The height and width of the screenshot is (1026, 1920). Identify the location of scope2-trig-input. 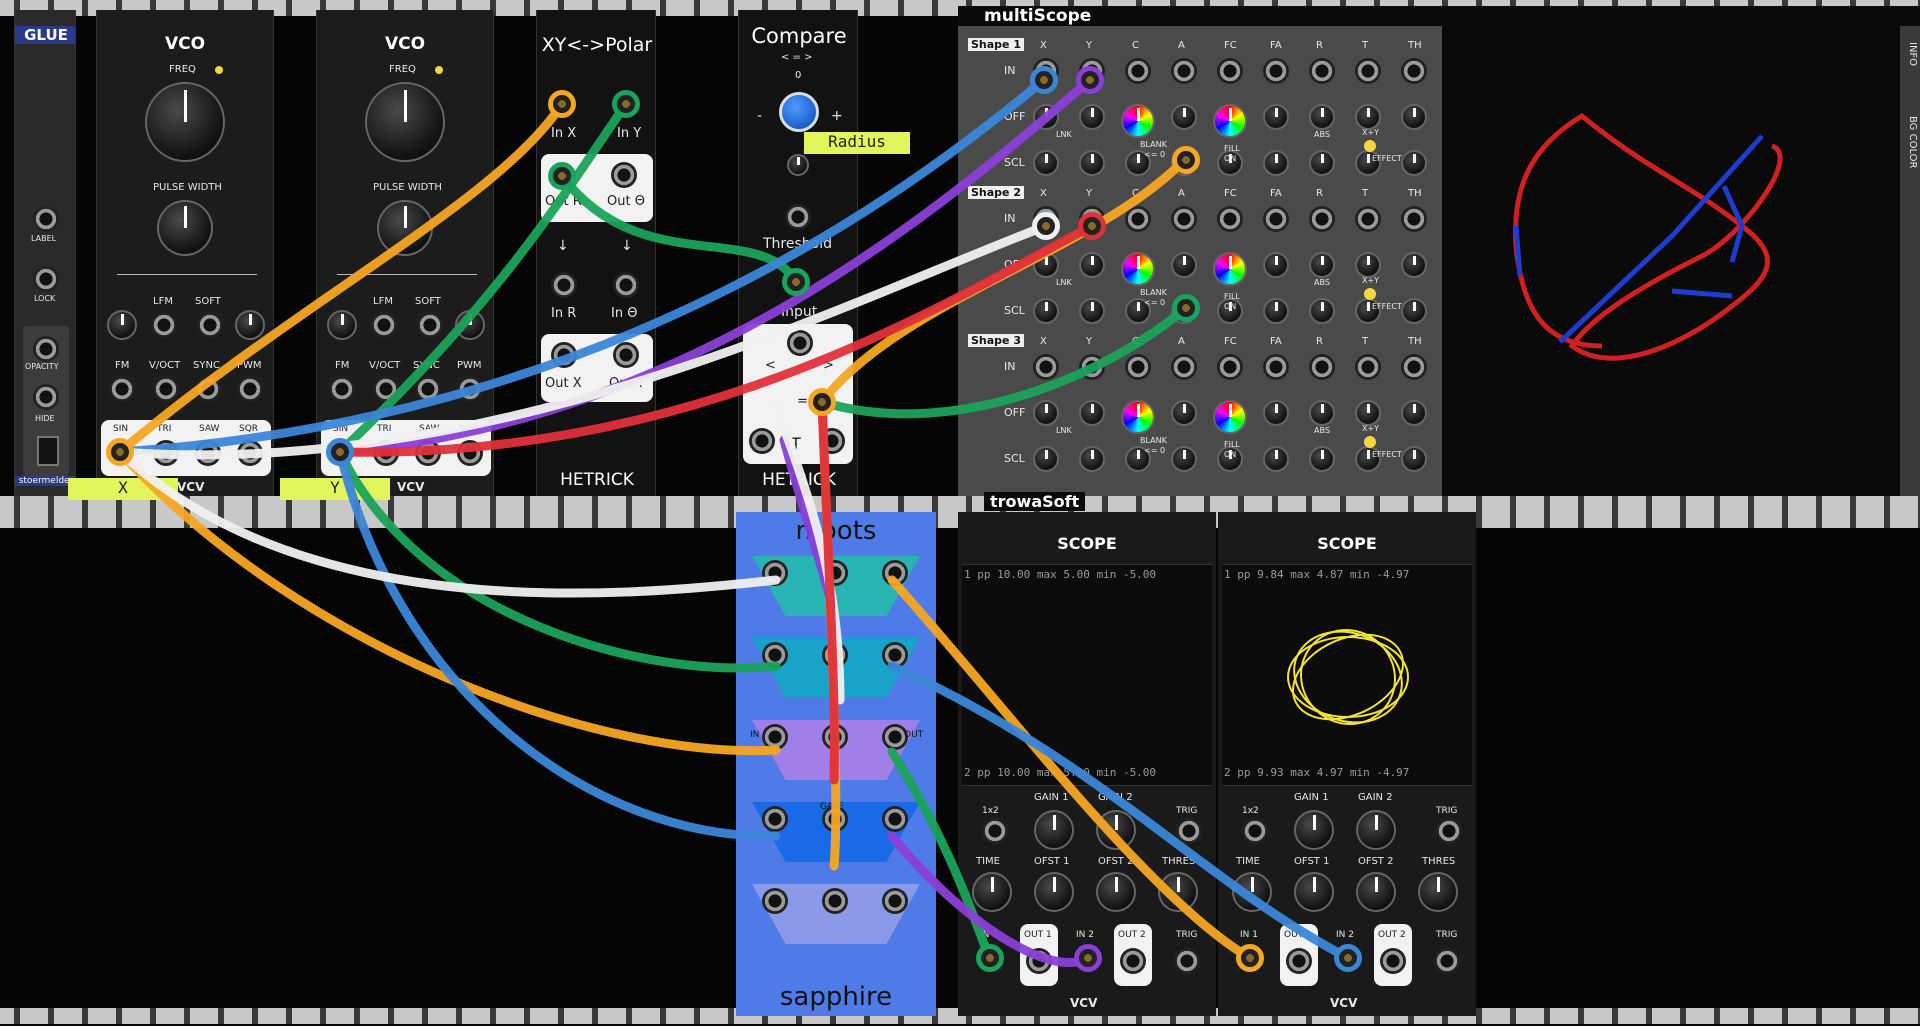
(1447, 961).